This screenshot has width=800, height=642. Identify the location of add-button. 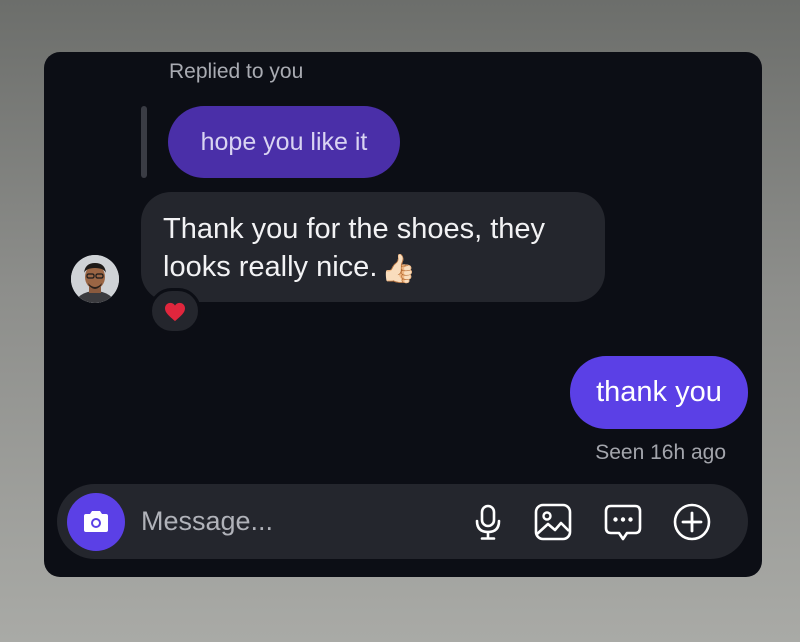
(692, 522).